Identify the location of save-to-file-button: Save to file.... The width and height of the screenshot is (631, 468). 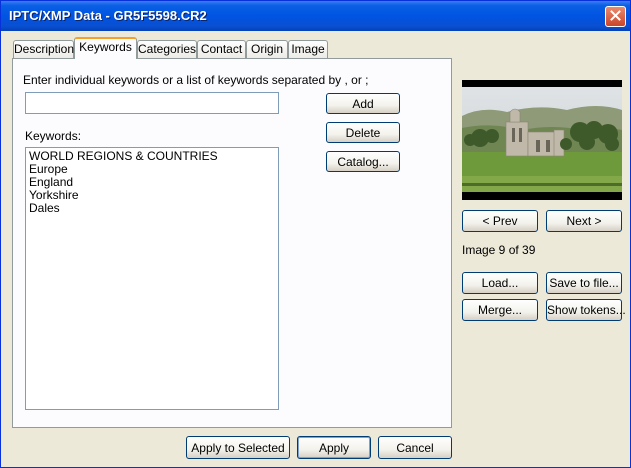
(584, 283).